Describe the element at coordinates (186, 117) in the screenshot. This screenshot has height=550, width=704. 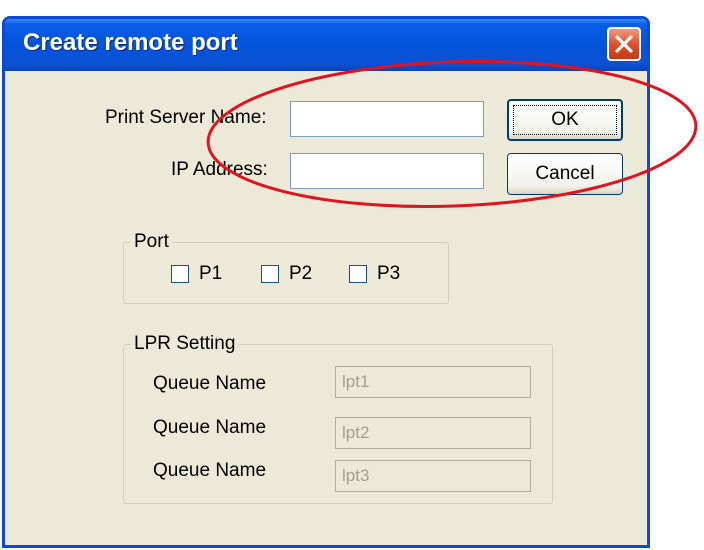
I see `print-server-name-label: Print Server Name:` at that location.